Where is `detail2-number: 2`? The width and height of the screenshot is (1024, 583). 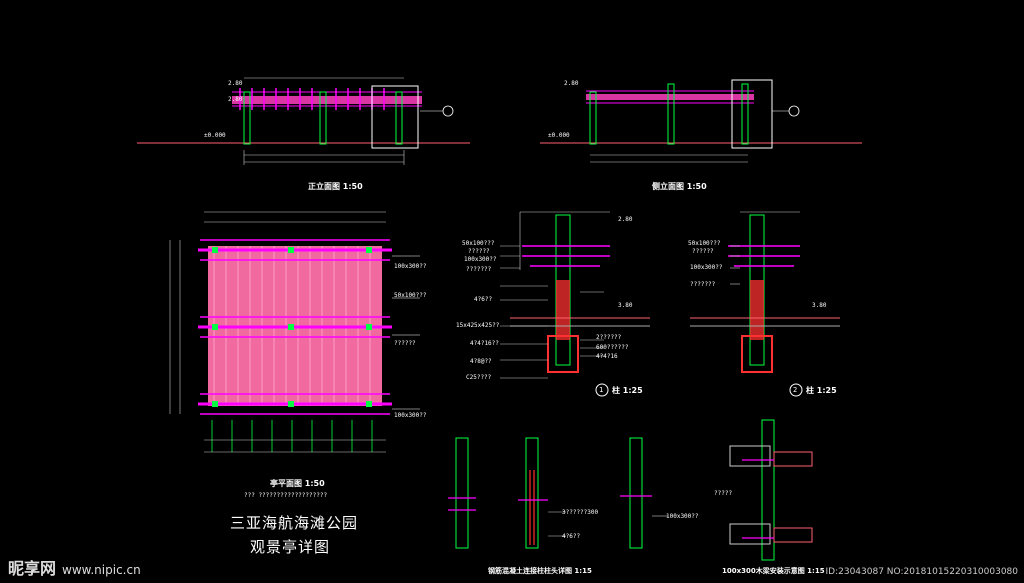
detail2-number: 2 is located at coordinates (795, 390).